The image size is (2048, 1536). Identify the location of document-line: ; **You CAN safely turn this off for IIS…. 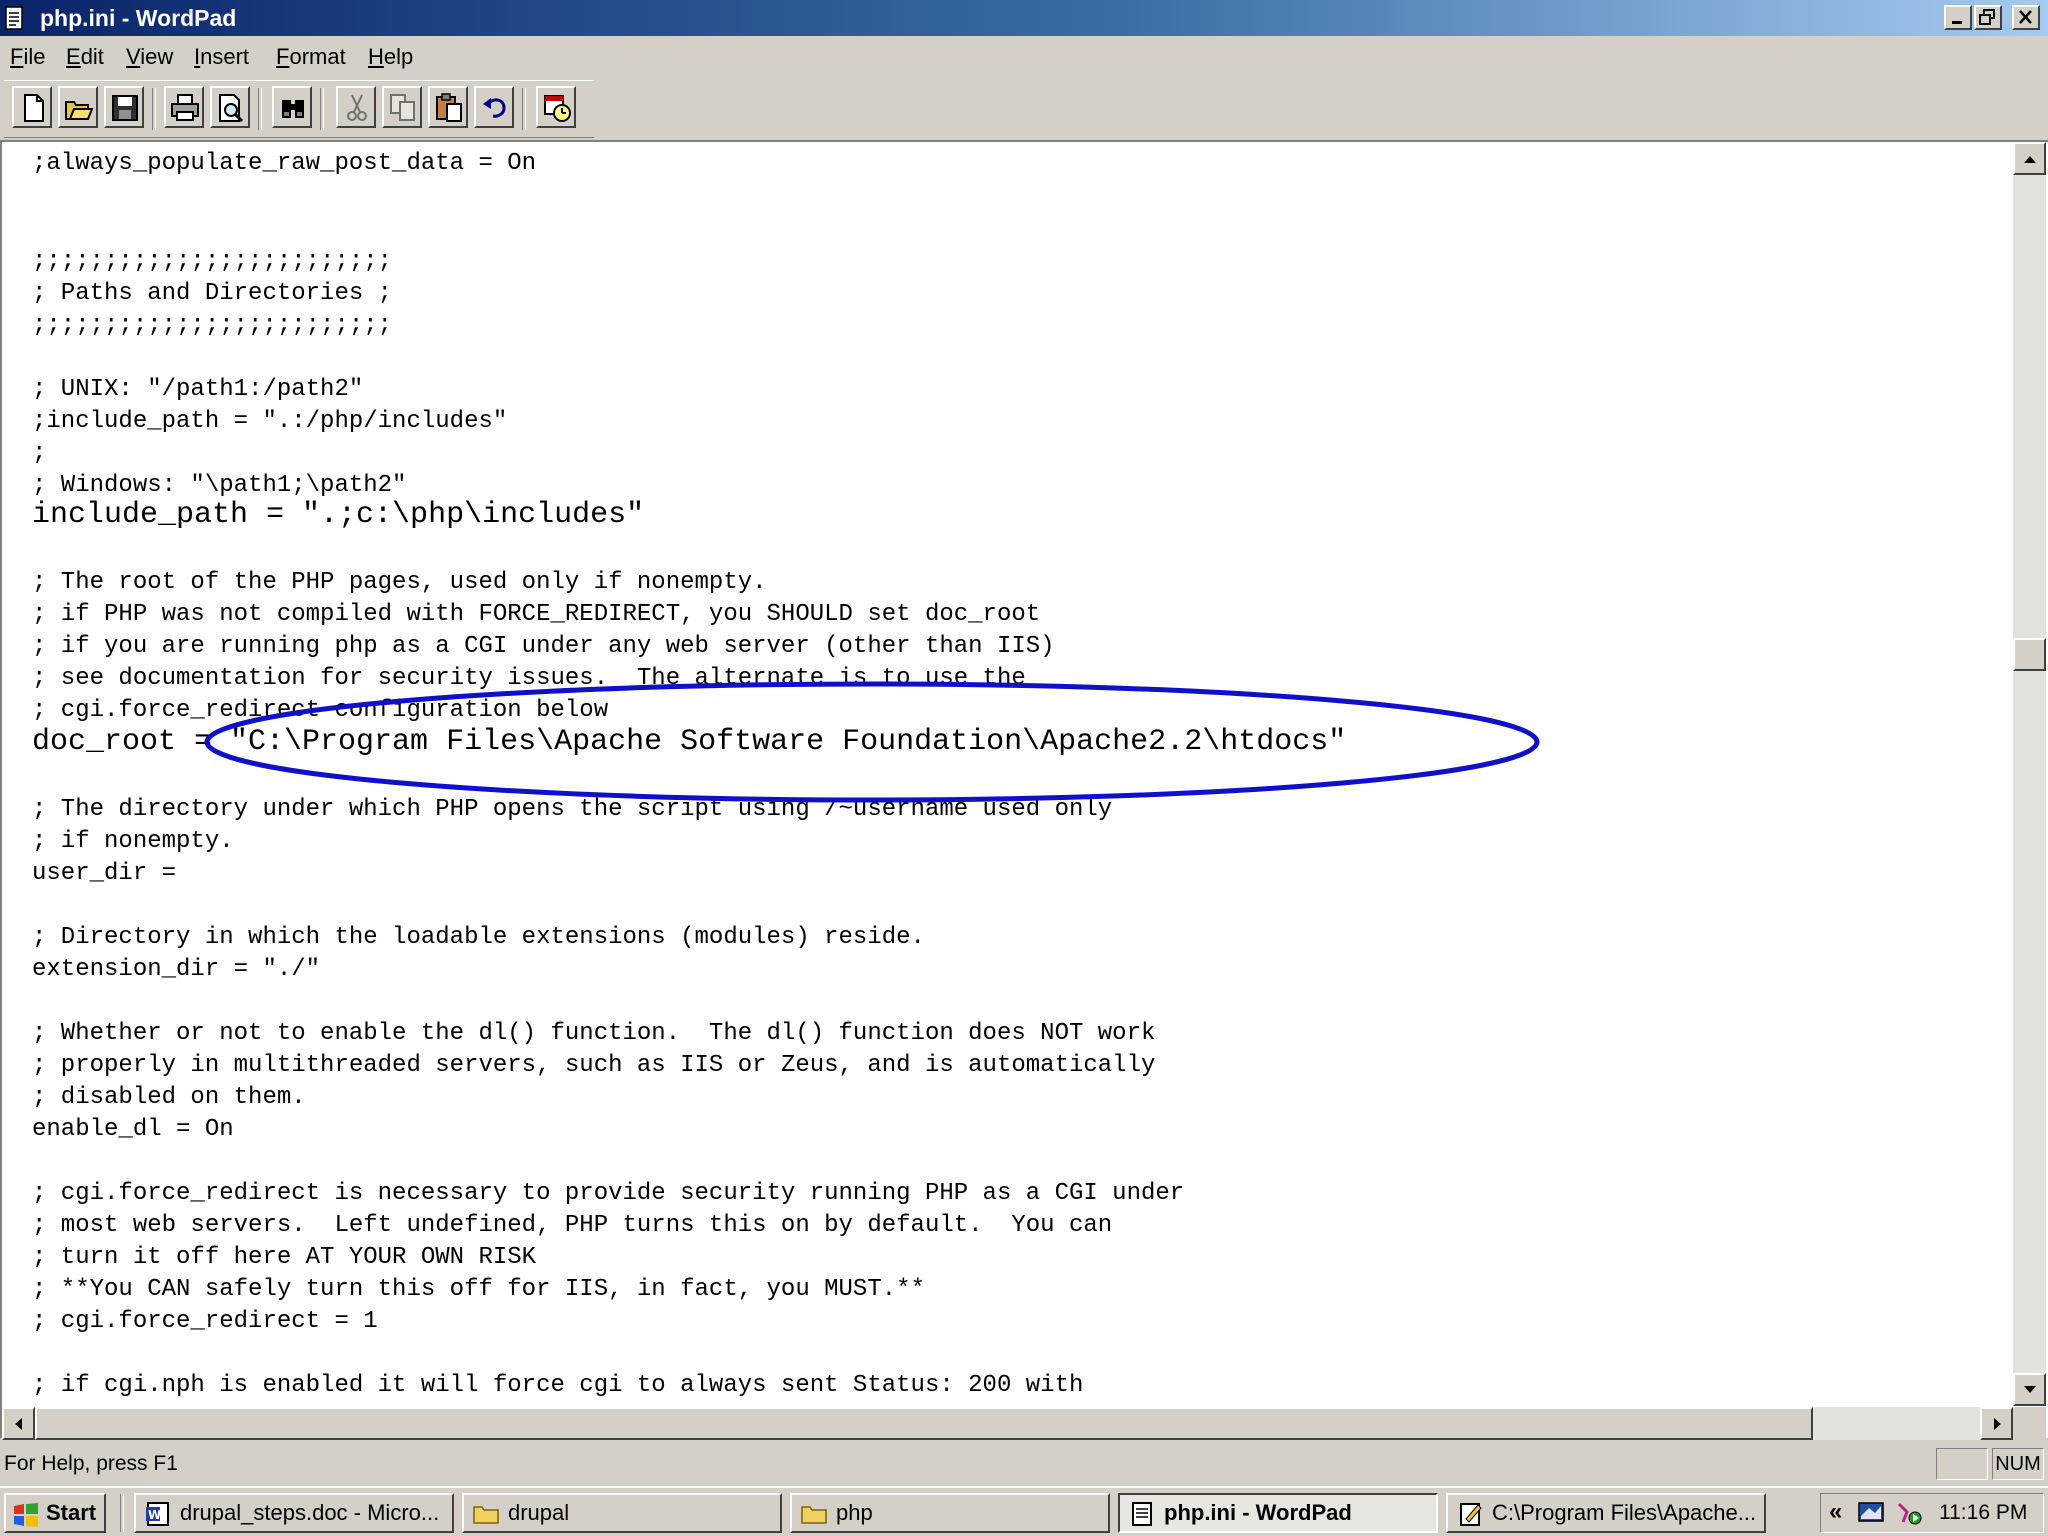
(478, 1289).